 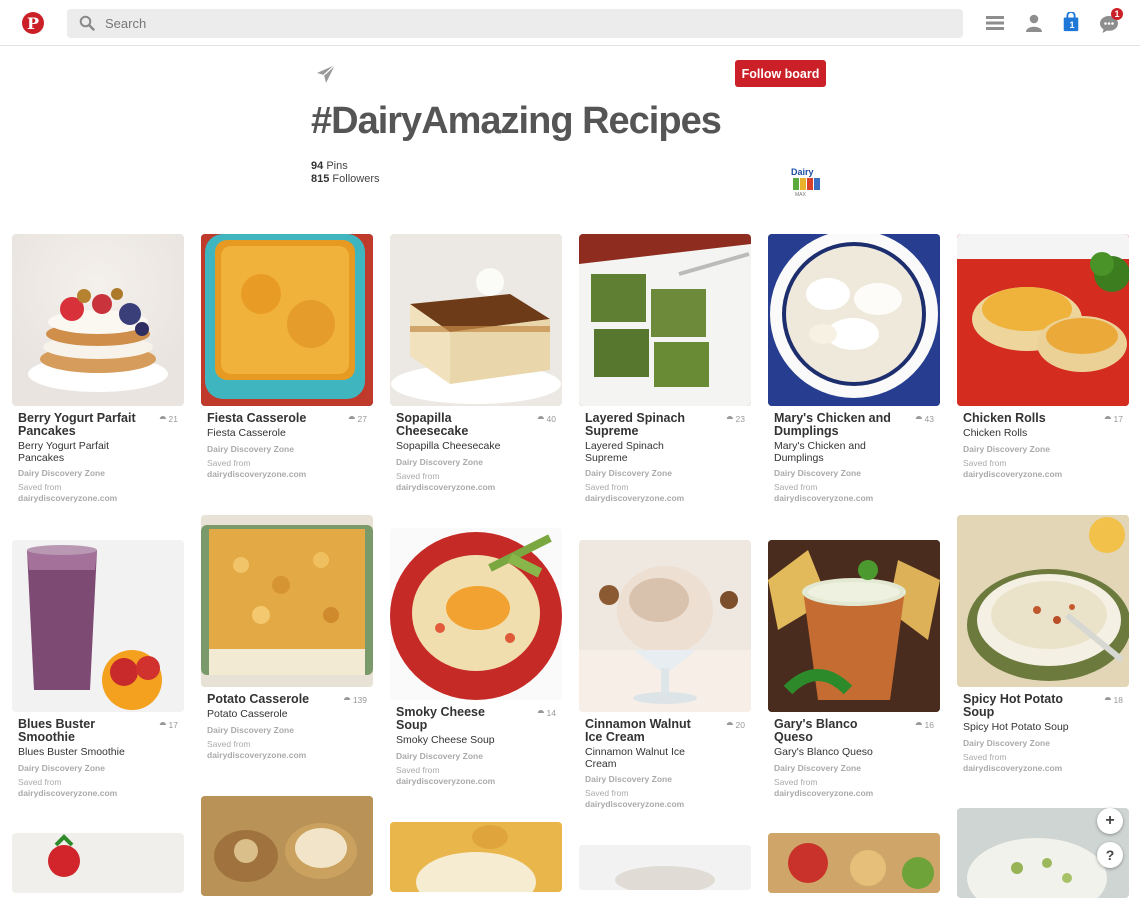 I want to click on add-pin-button: +, so click(x=1110, y=821).